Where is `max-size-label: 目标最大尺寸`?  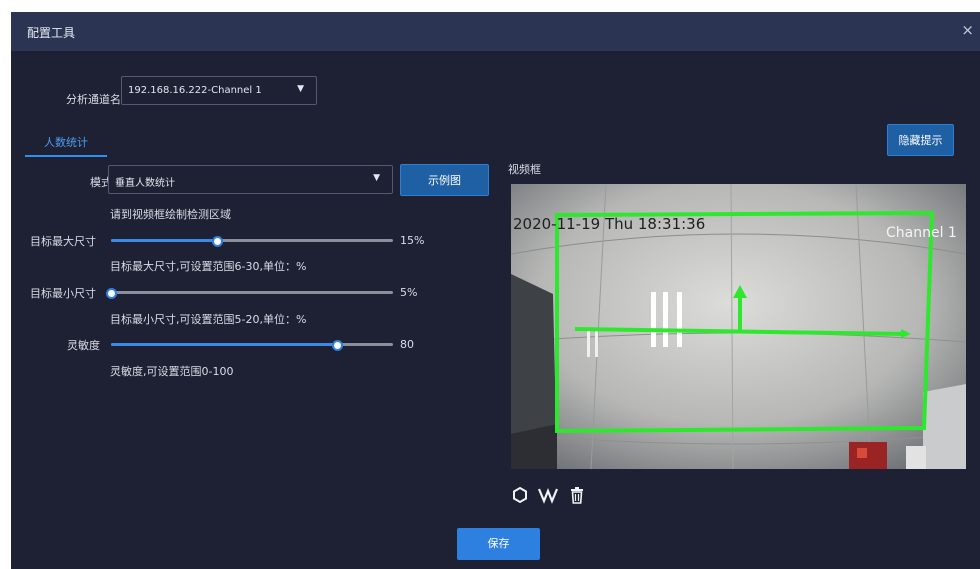 max-size-label: 目标最大尺寸 is located at coordinates (63, 241).